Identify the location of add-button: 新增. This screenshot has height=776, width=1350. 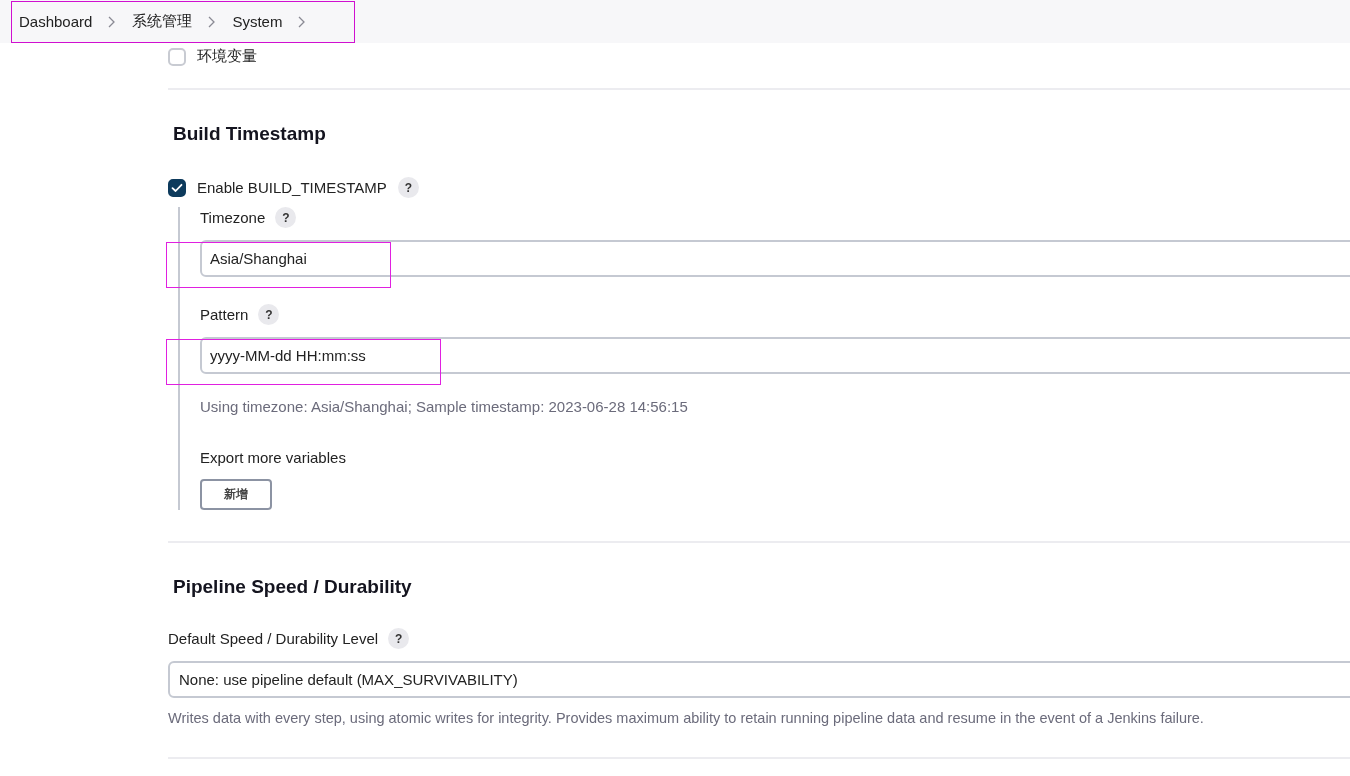
(236, 494).